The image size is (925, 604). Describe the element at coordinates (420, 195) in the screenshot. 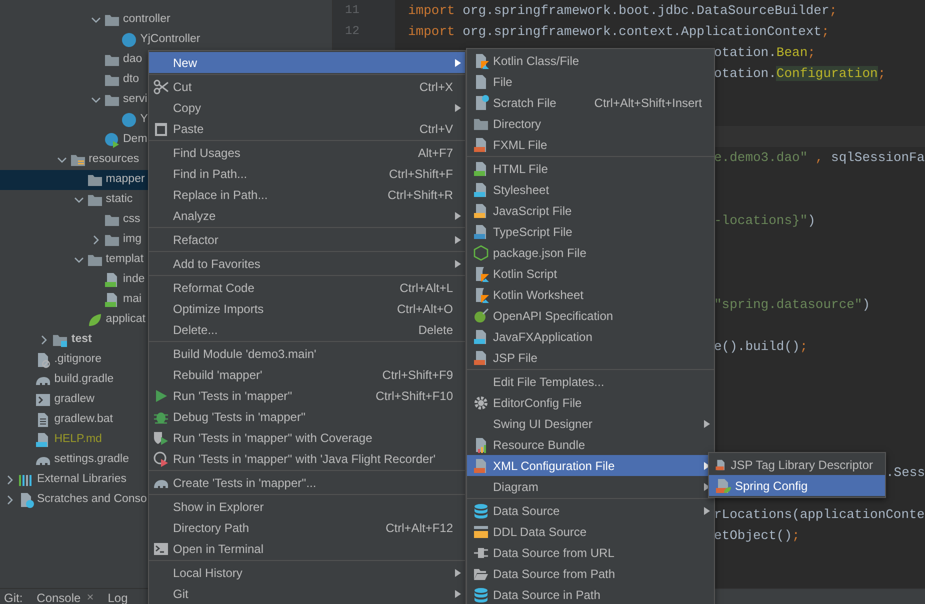

I see `shortcut-text: Ctrl+Shift+R` at that location.